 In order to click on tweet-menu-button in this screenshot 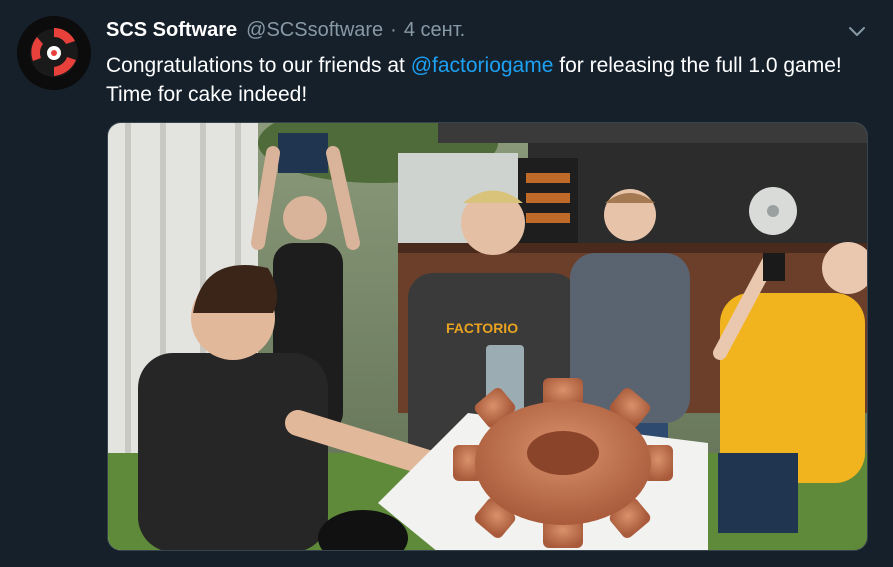, I will do `click(857, 31)`.